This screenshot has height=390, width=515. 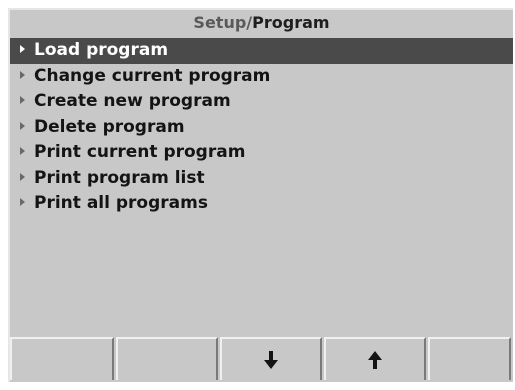 What do you see at coordinates (261, 51) in the screenshot?
I see `menu-item-load-program: Load program` at bounding box center [261, 51].